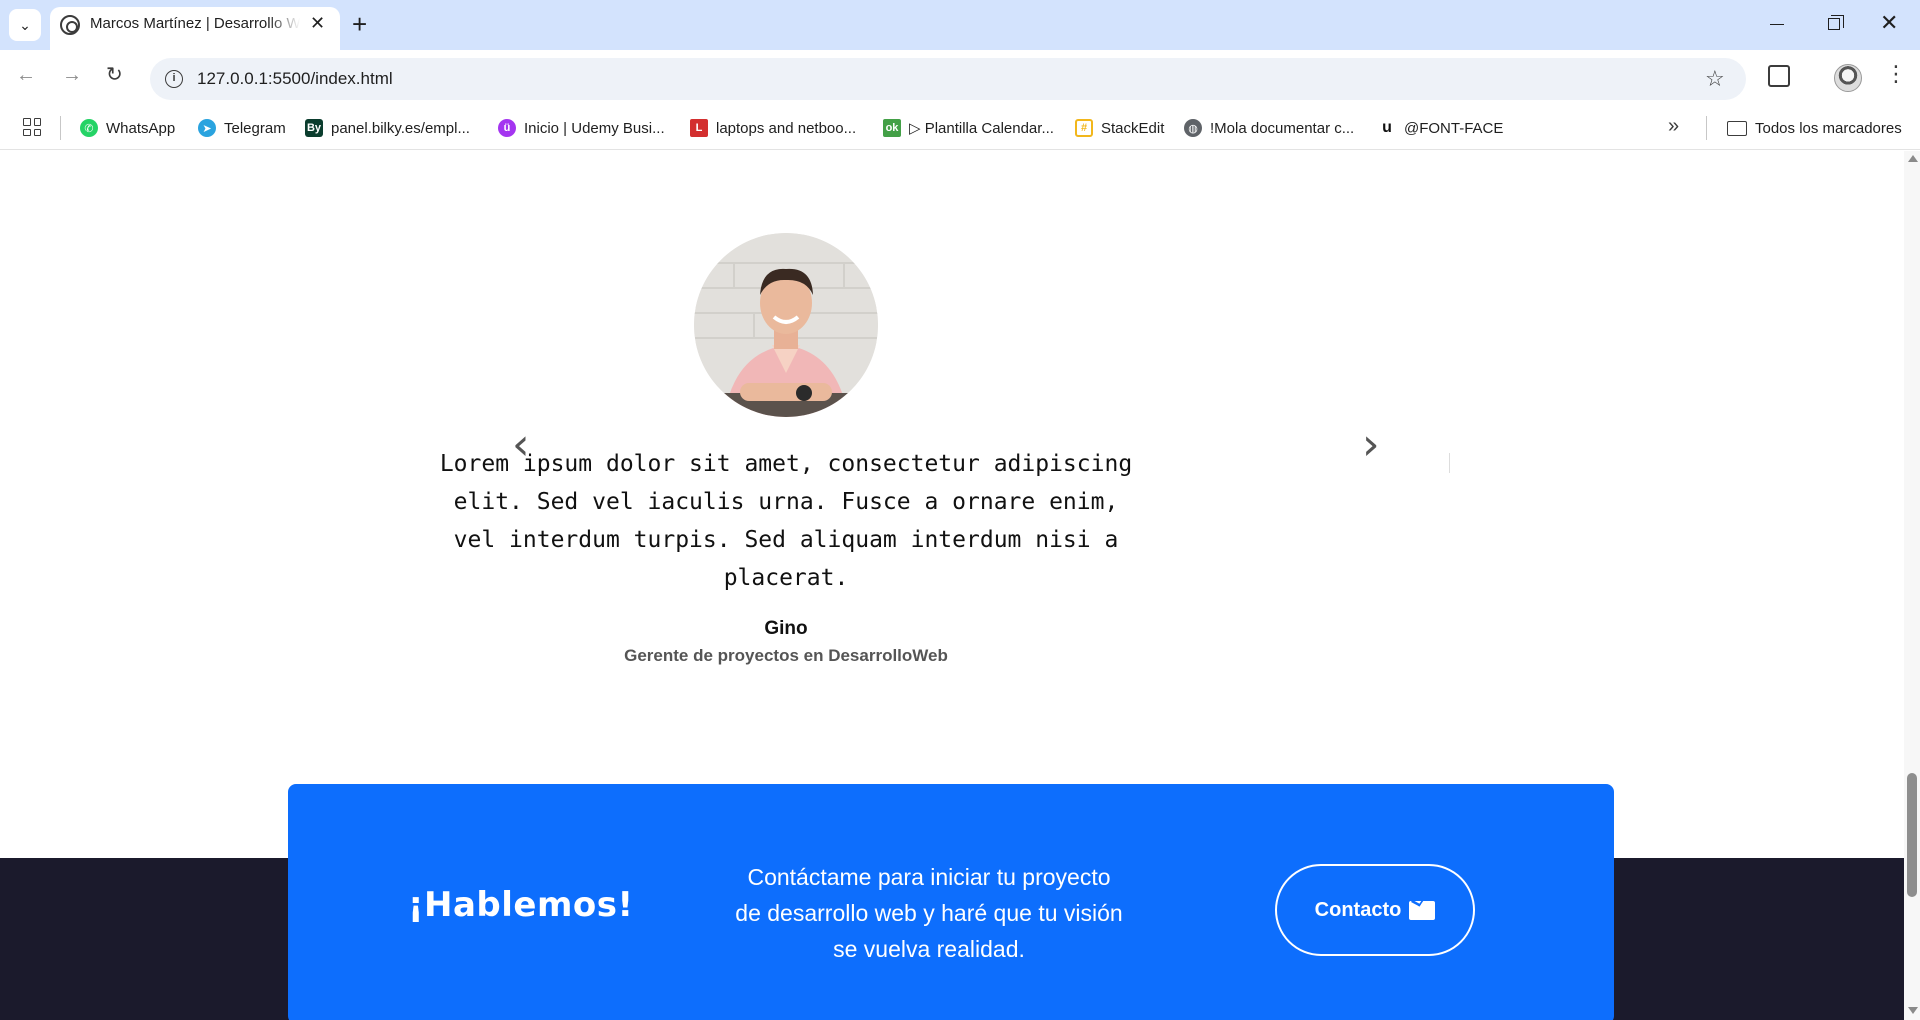 The image size is (1920, 1020). Describe the element at coordinates (1889, 23) in the screenshot. I see `close-window-icon: ✕` at that location.